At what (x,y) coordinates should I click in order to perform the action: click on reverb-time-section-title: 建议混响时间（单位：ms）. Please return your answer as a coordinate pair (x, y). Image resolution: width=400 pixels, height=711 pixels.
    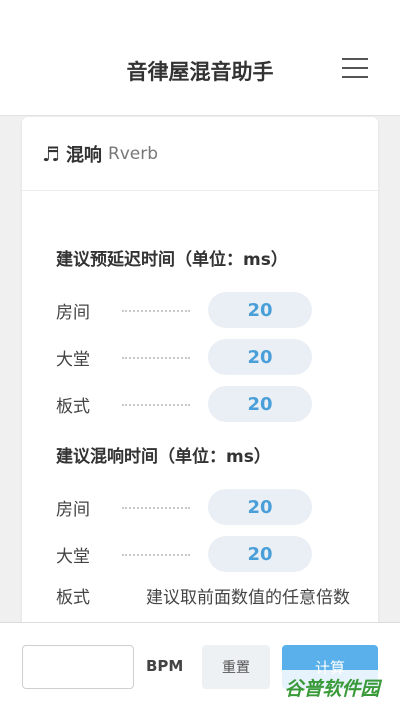
    Looking at the image, I should click on (163, 457).